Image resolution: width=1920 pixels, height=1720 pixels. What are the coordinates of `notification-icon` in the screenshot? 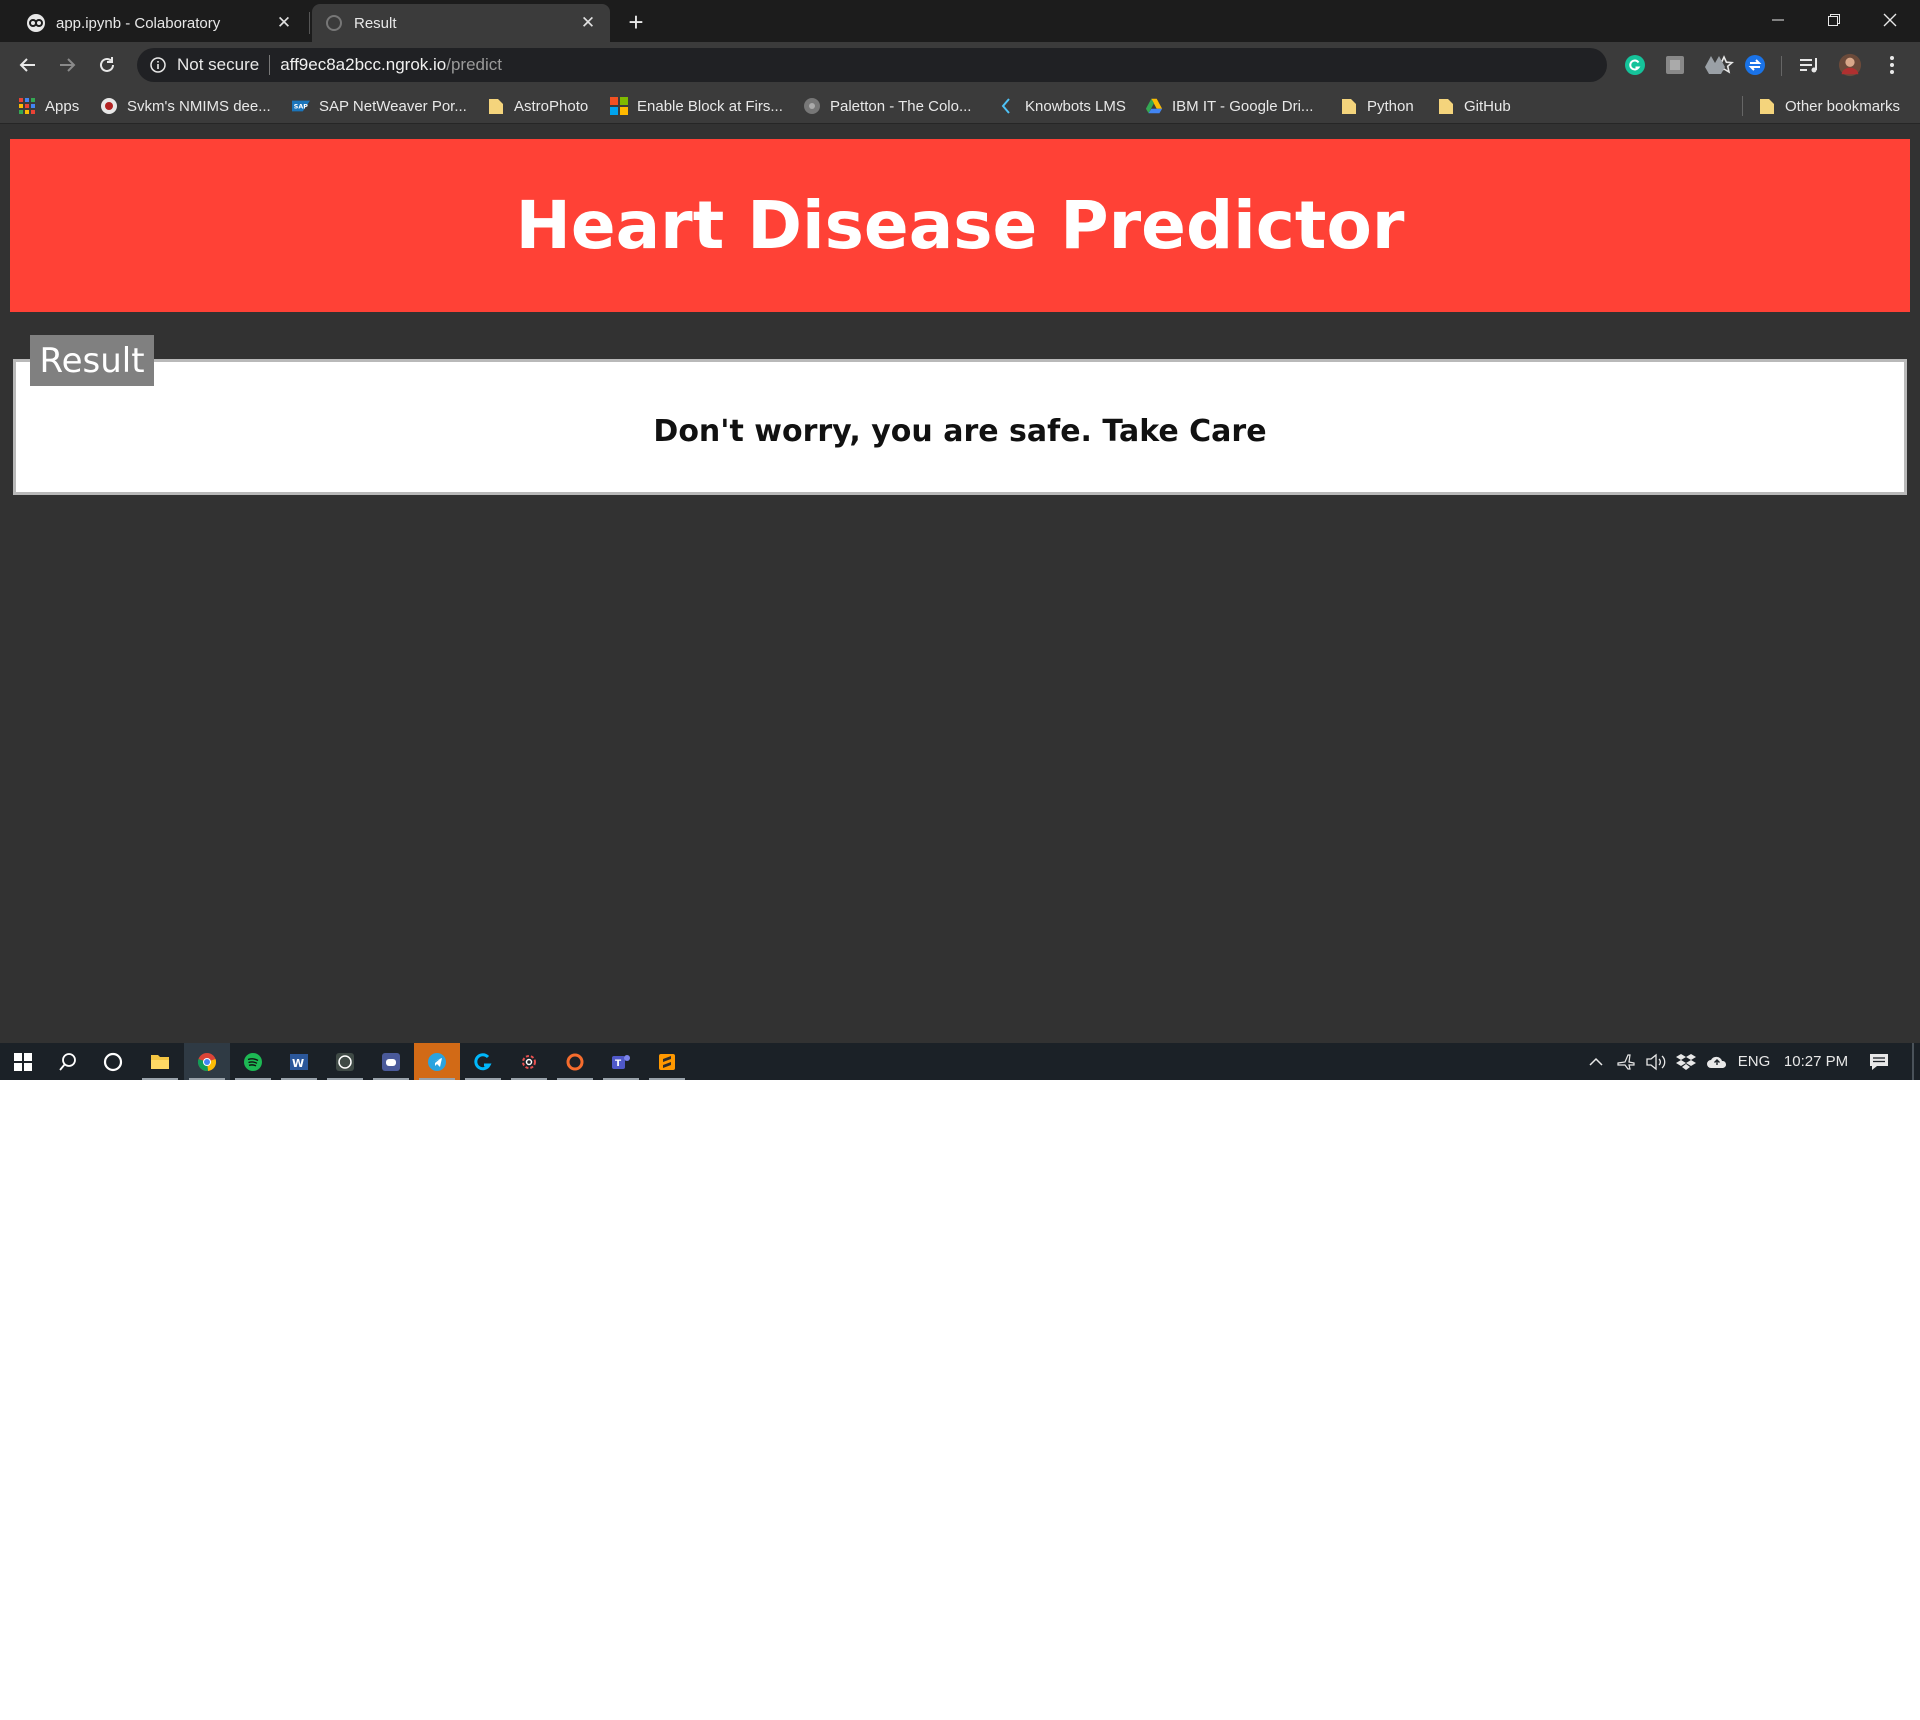 It's located at (1879, 1061).